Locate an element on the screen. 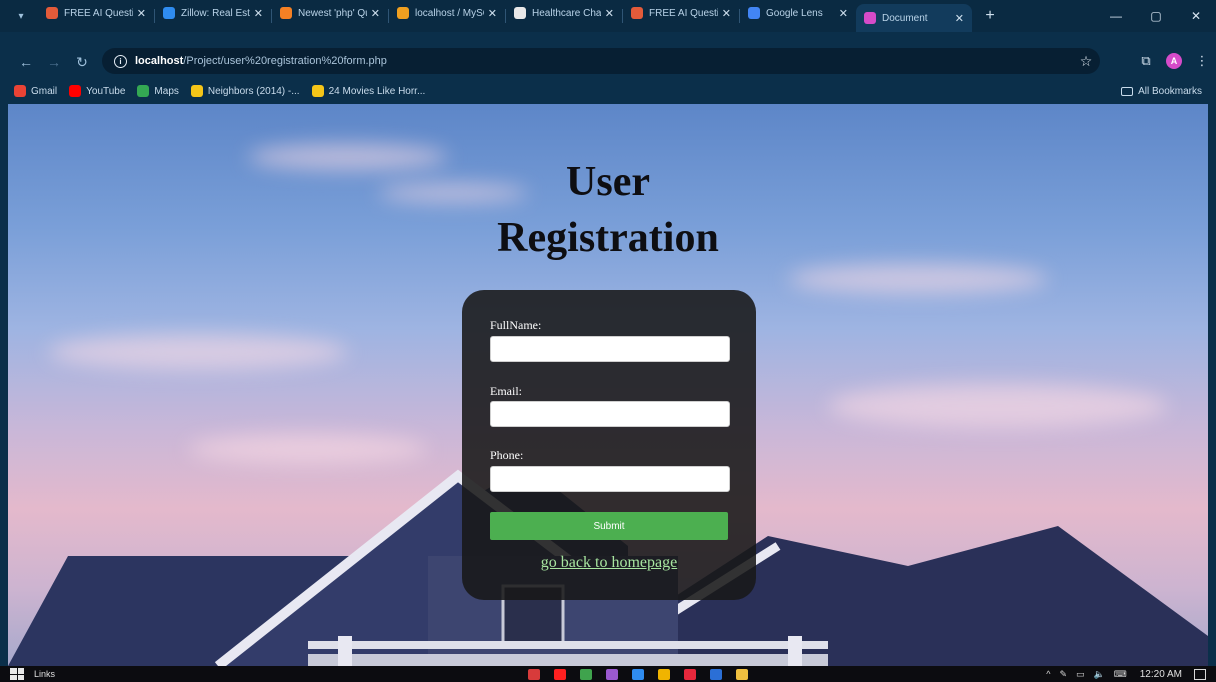 This screenshot has height=682, width=1216. phone-input is located at coordinates (610, 479).